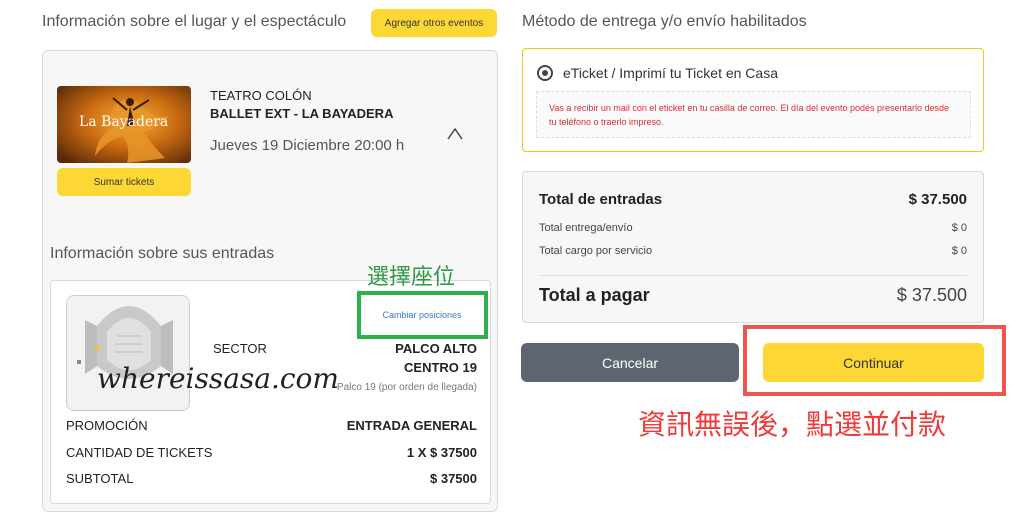 Image resolution: width=1024 pixels, height=518 pixels. I want to click on promotion-label: PROMOCIÓN, so click(107, 425).